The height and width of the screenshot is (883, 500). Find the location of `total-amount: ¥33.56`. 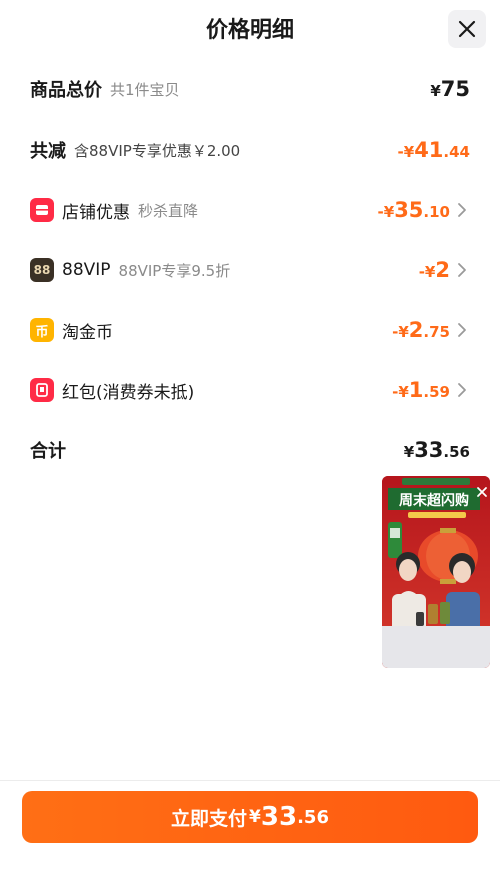

total-amount: ¥33.56 is located at coordinates (437, 450).